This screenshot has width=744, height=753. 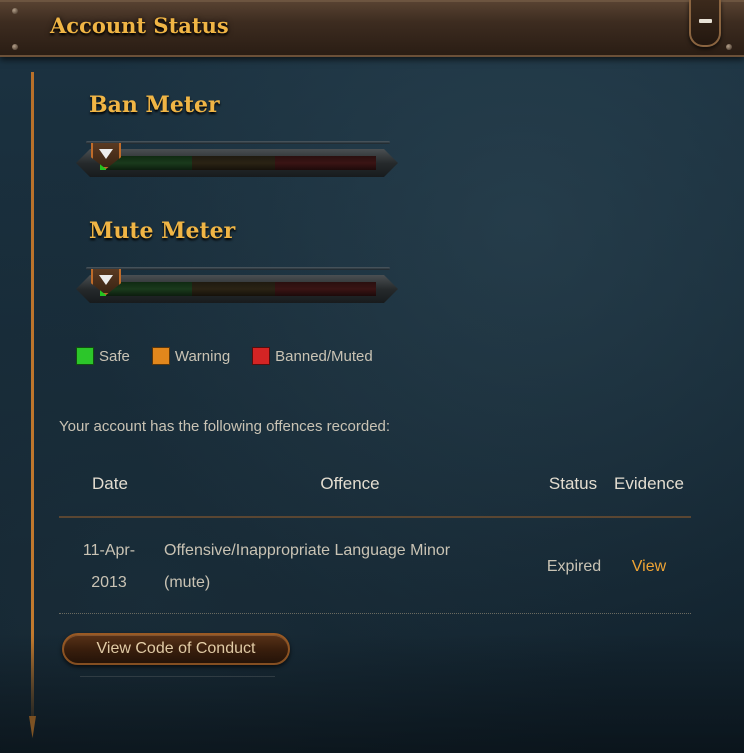 I want to click on meter-legend: Safe Warning Banned/Muted, so click(x=235, y=356).